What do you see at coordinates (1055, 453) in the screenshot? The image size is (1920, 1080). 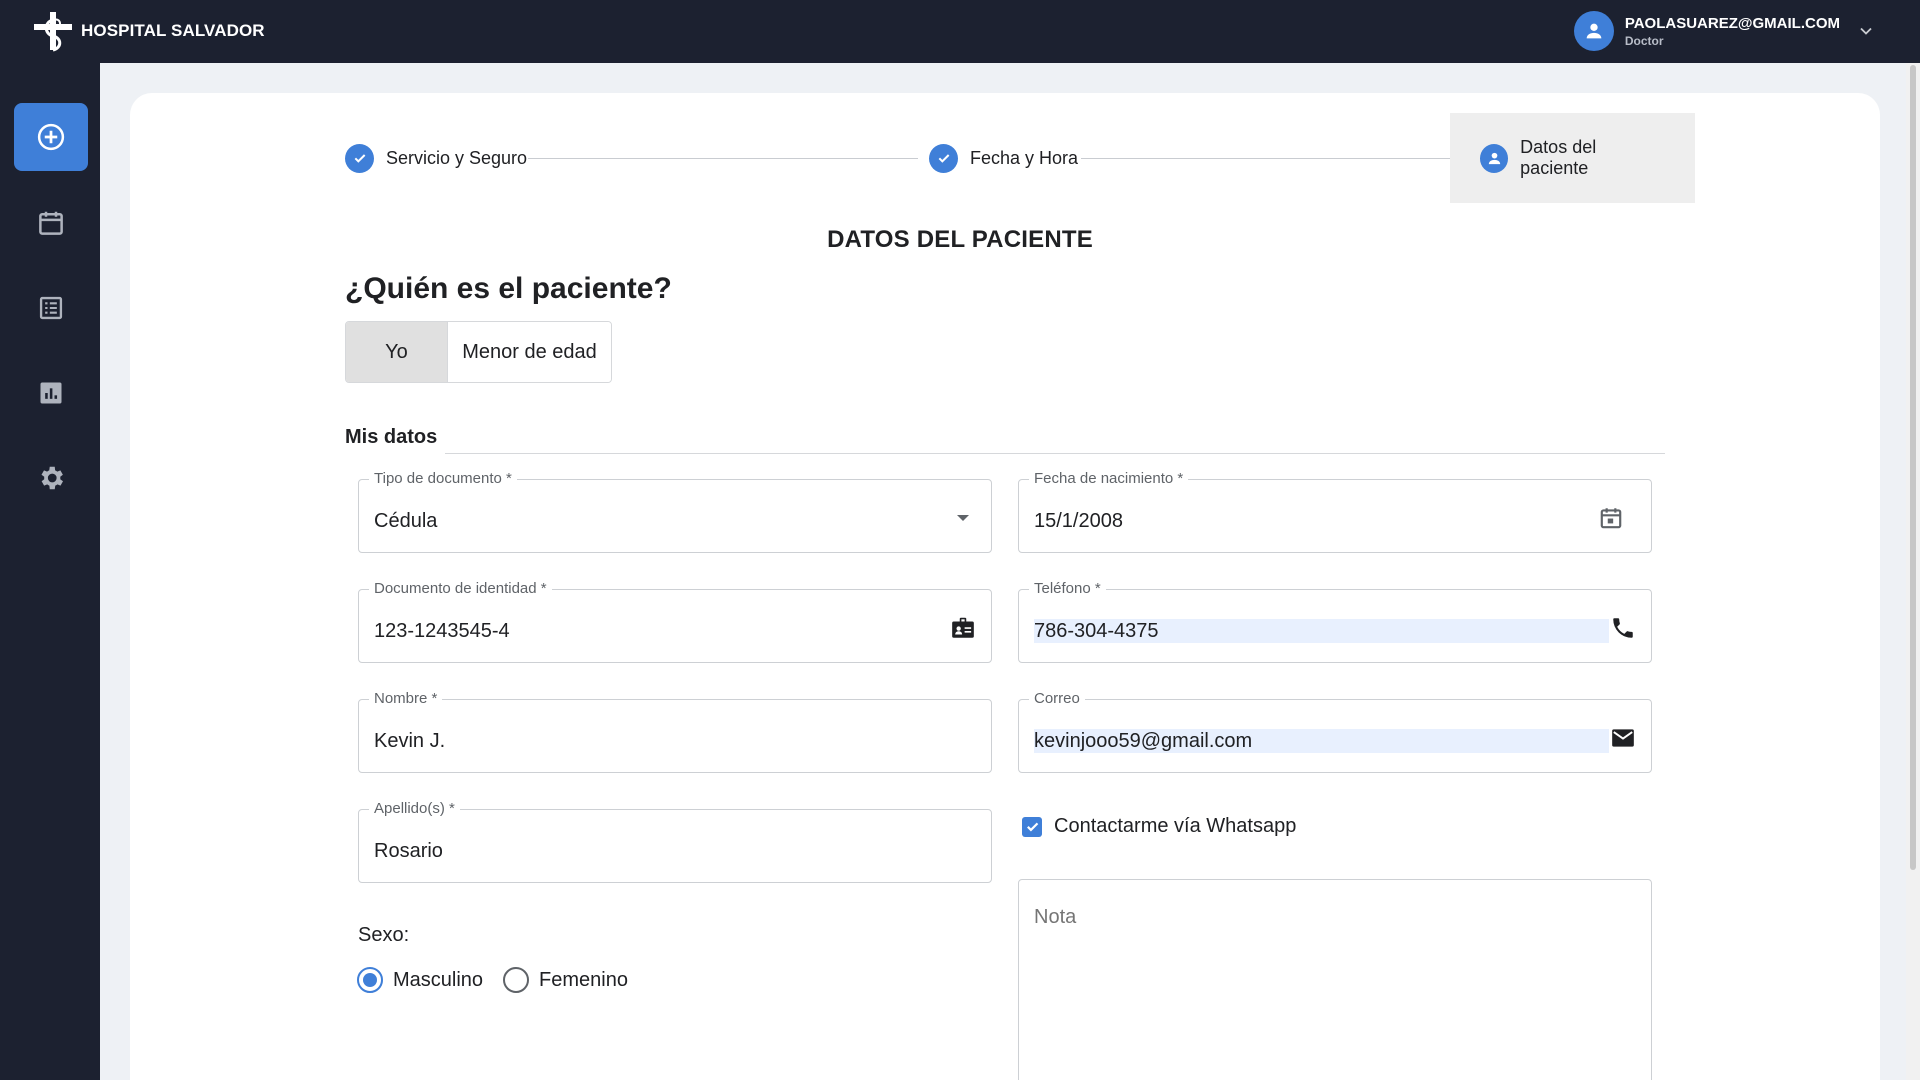 I see `divider` at bounding box center [1055, 453].